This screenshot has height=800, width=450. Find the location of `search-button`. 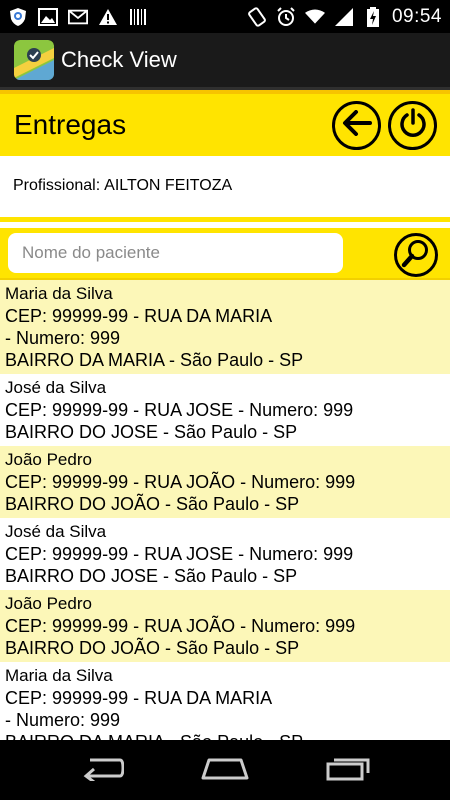

search-button is located at coordinates (416, 255).